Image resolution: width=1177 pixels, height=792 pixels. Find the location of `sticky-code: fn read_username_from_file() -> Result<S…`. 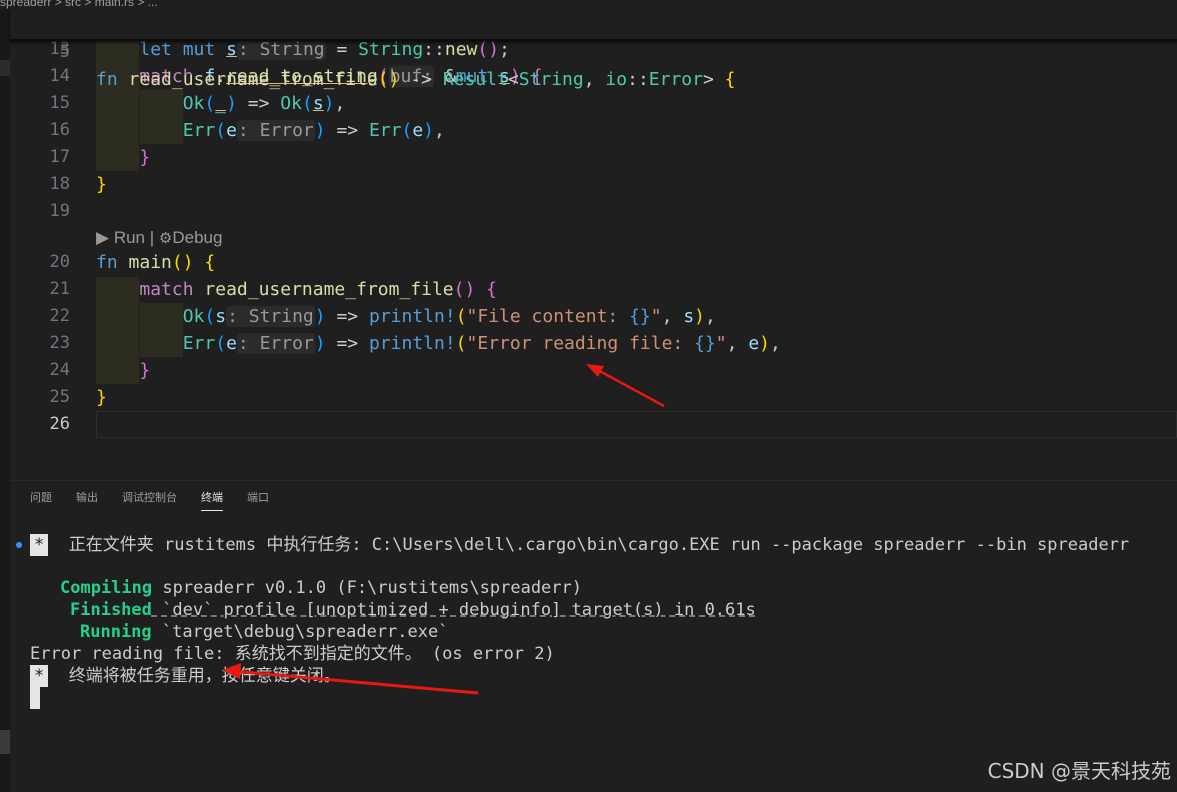

sticky-code: fn read_username_from_file() -> Result<S… is located at coordinates (416, 79).